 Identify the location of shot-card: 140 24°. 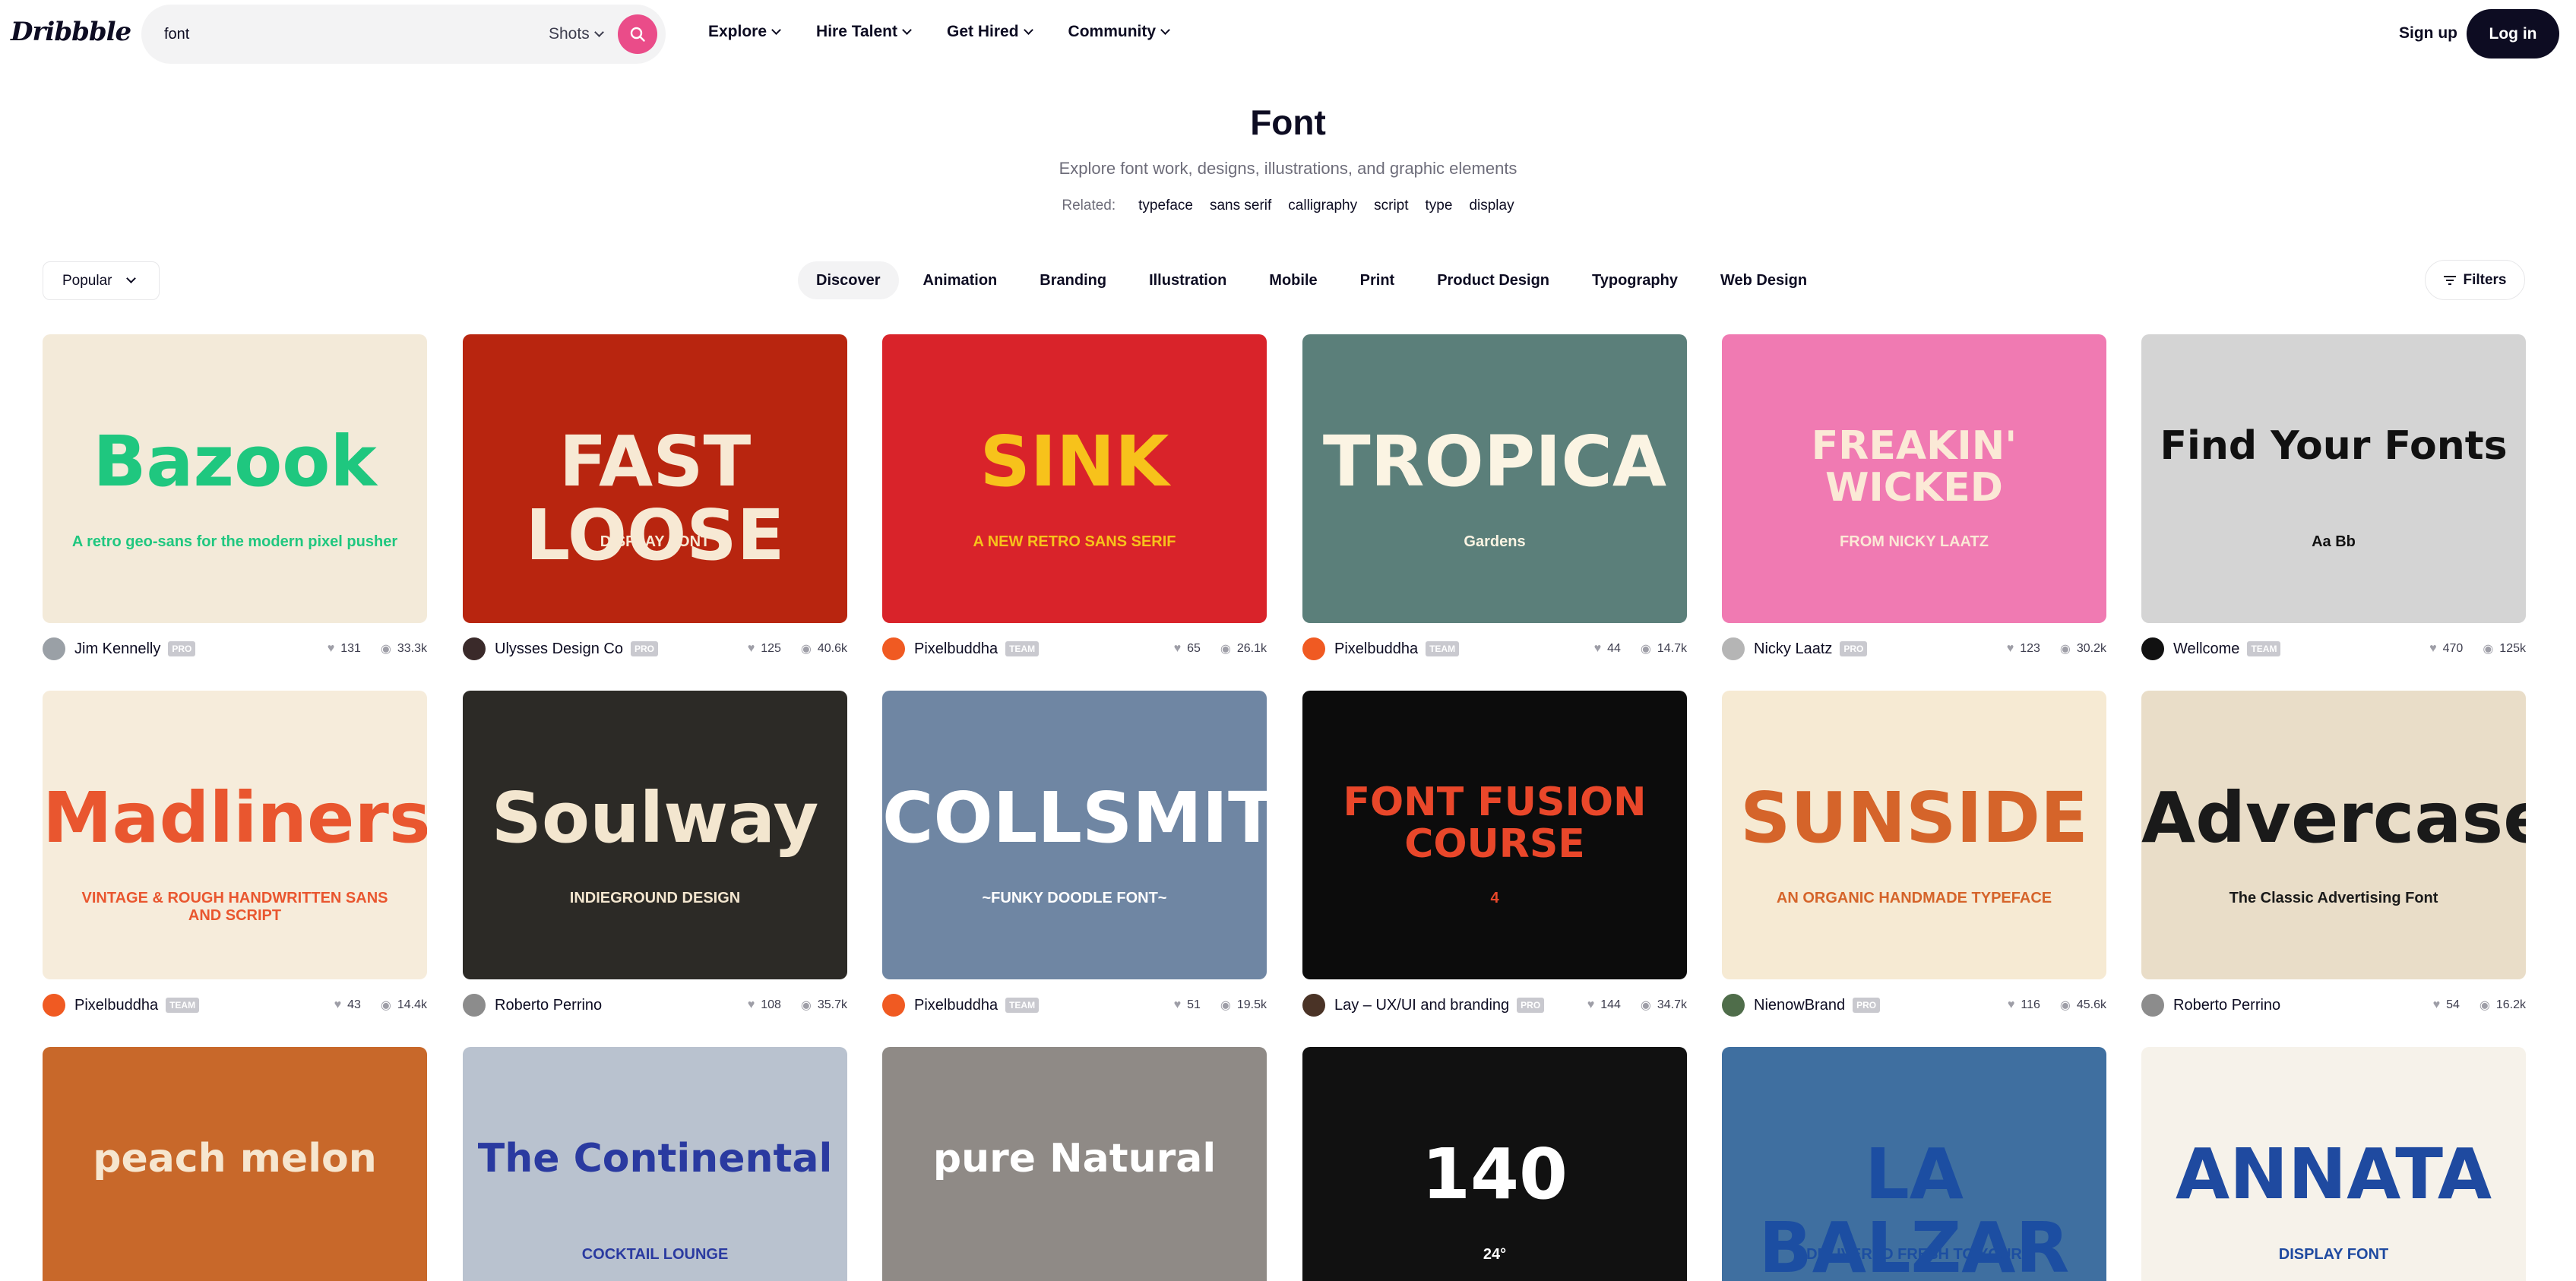
(1494, 1164).